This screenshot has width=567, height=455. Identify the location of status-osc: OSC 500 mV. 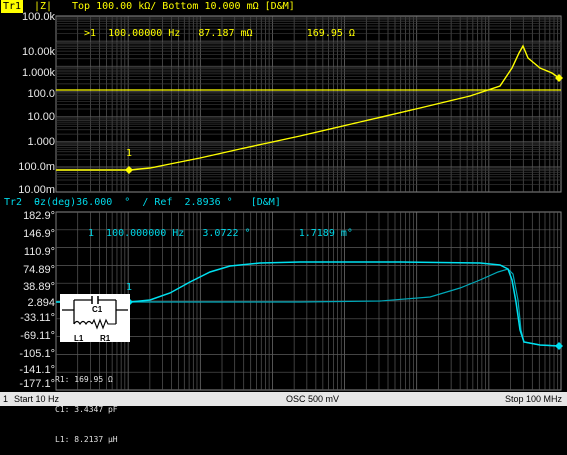
(312, 399).